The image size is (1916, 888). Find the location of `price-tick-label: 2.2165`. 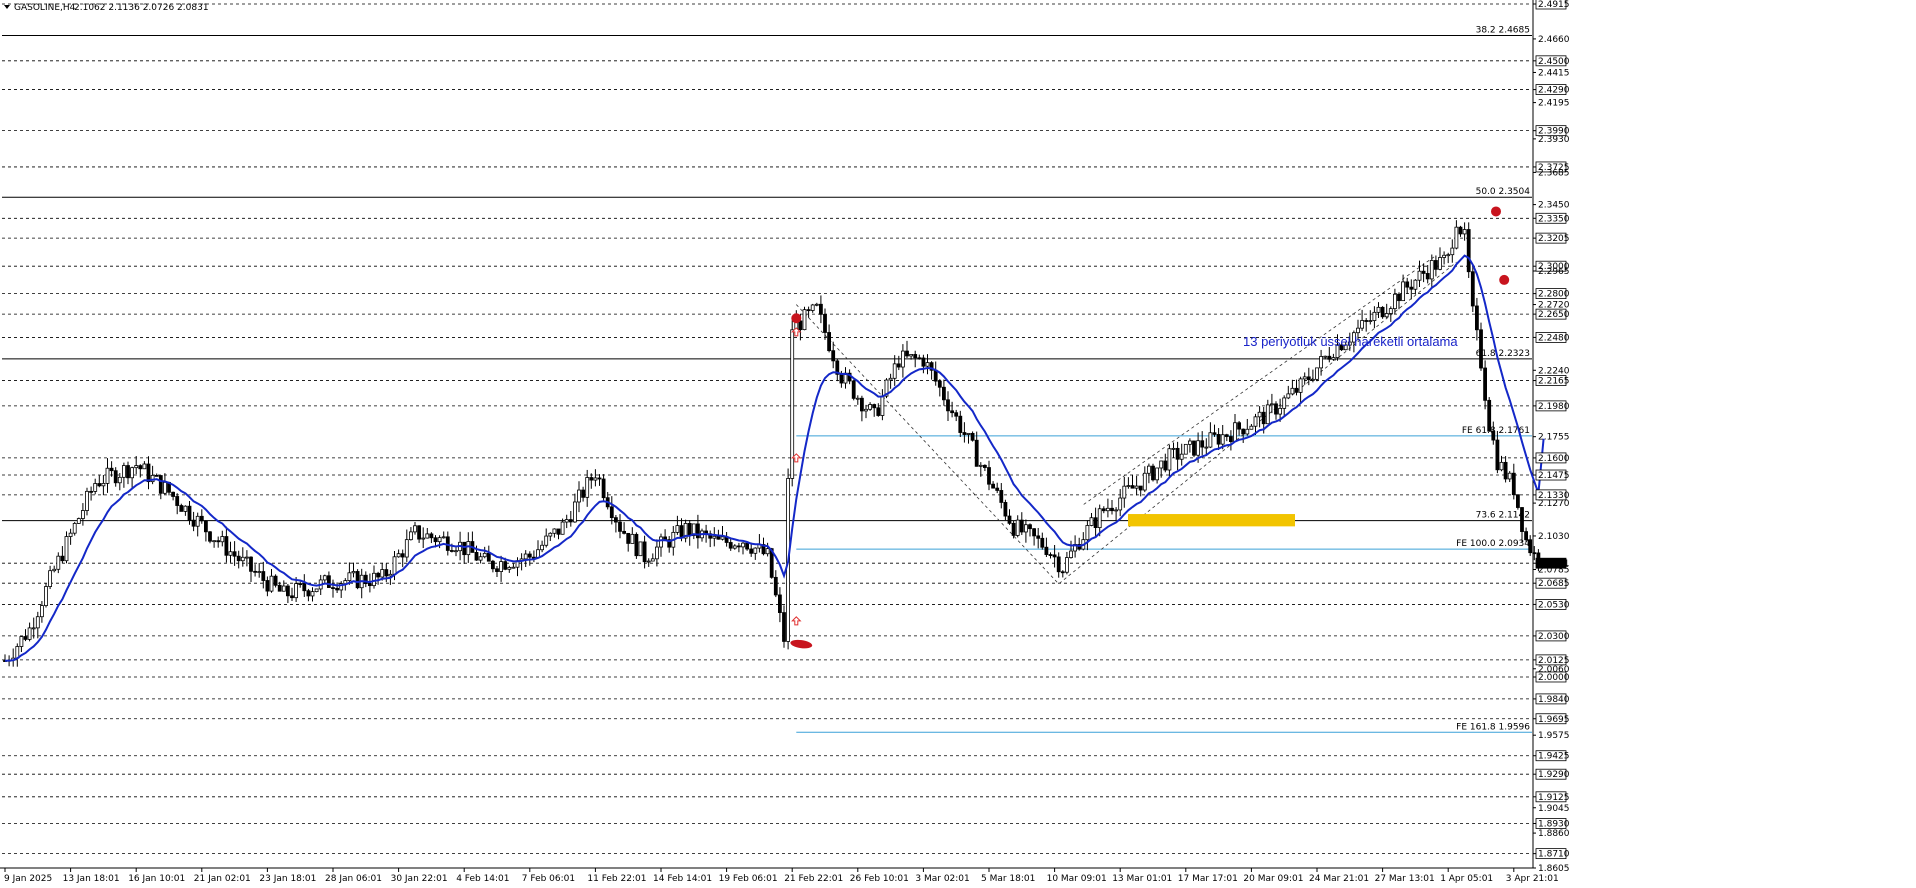

price-tick-label: 2.2165 is located at coordinates (1554, 382).